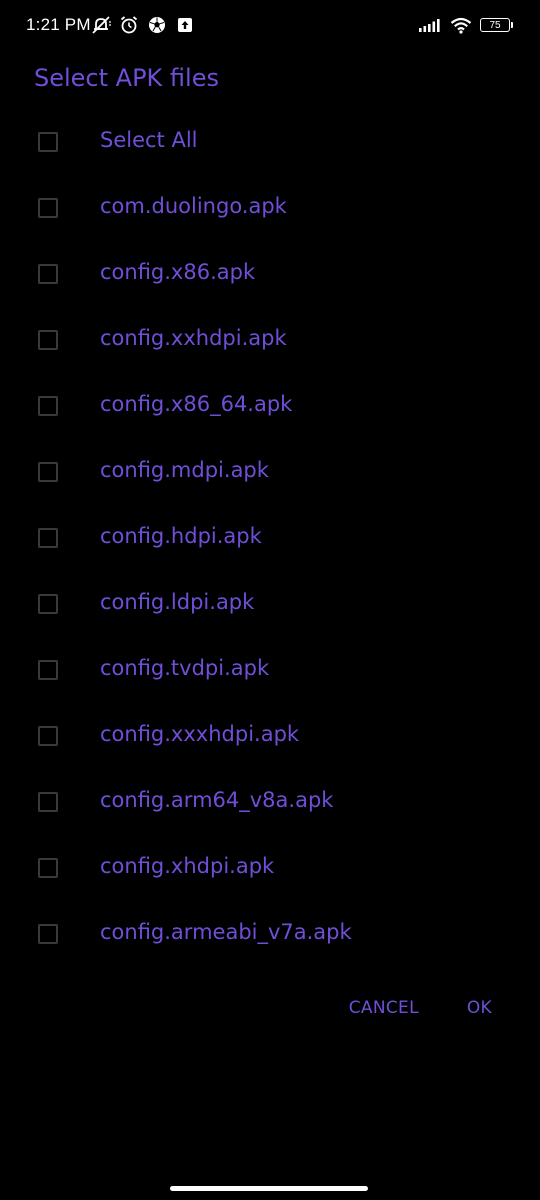  I want to click on list-item-label: config.xxhdpi.apk, so click(193, 338).